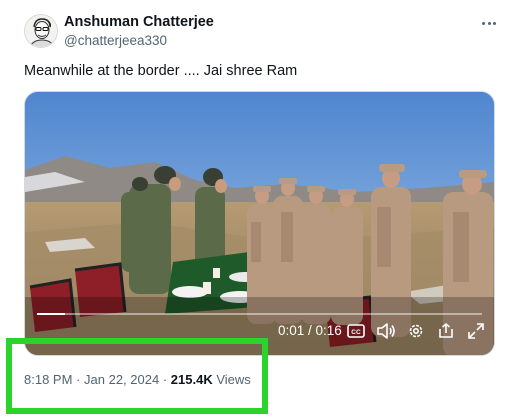 The height and width of the screenshot is (419, 515). Describe the element at coordinates (115, 40) in the screenshot. I see `author-handle: @chatterjeea330` at that location.